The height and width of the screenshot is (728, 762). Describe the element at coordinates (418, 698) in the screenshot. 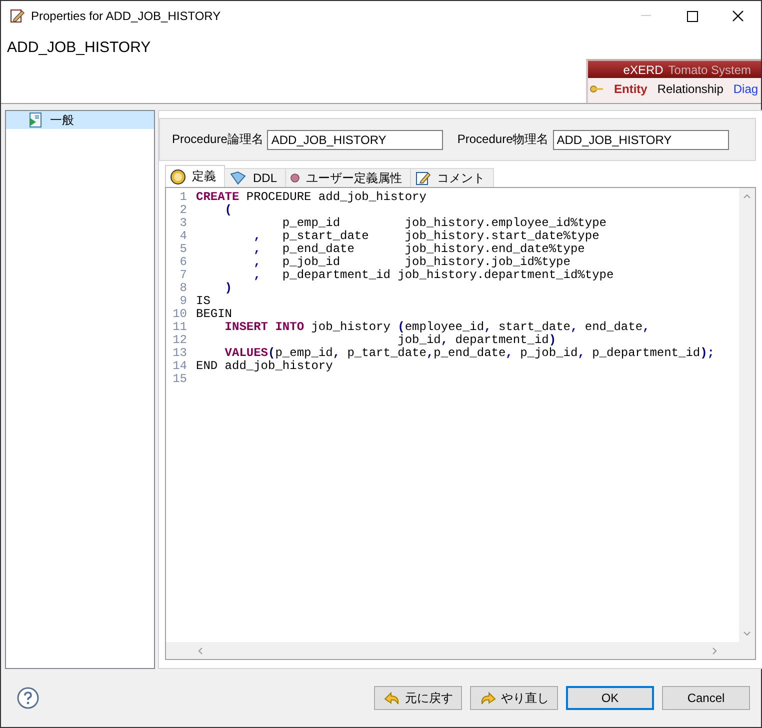

I see `dialog-button: 元に戻す` at that location.